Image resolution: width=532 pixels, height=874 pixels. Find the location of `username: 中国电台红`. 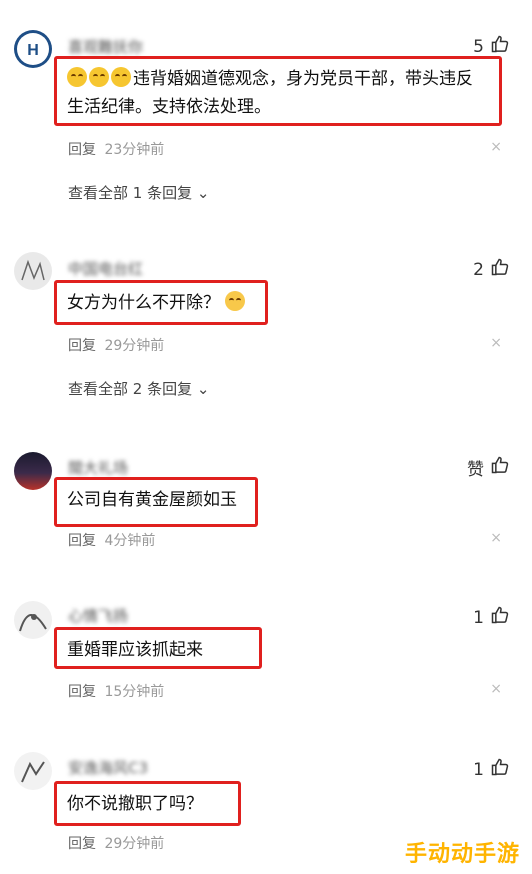

username: 中国电台红 is located at coordinates (105, 268).